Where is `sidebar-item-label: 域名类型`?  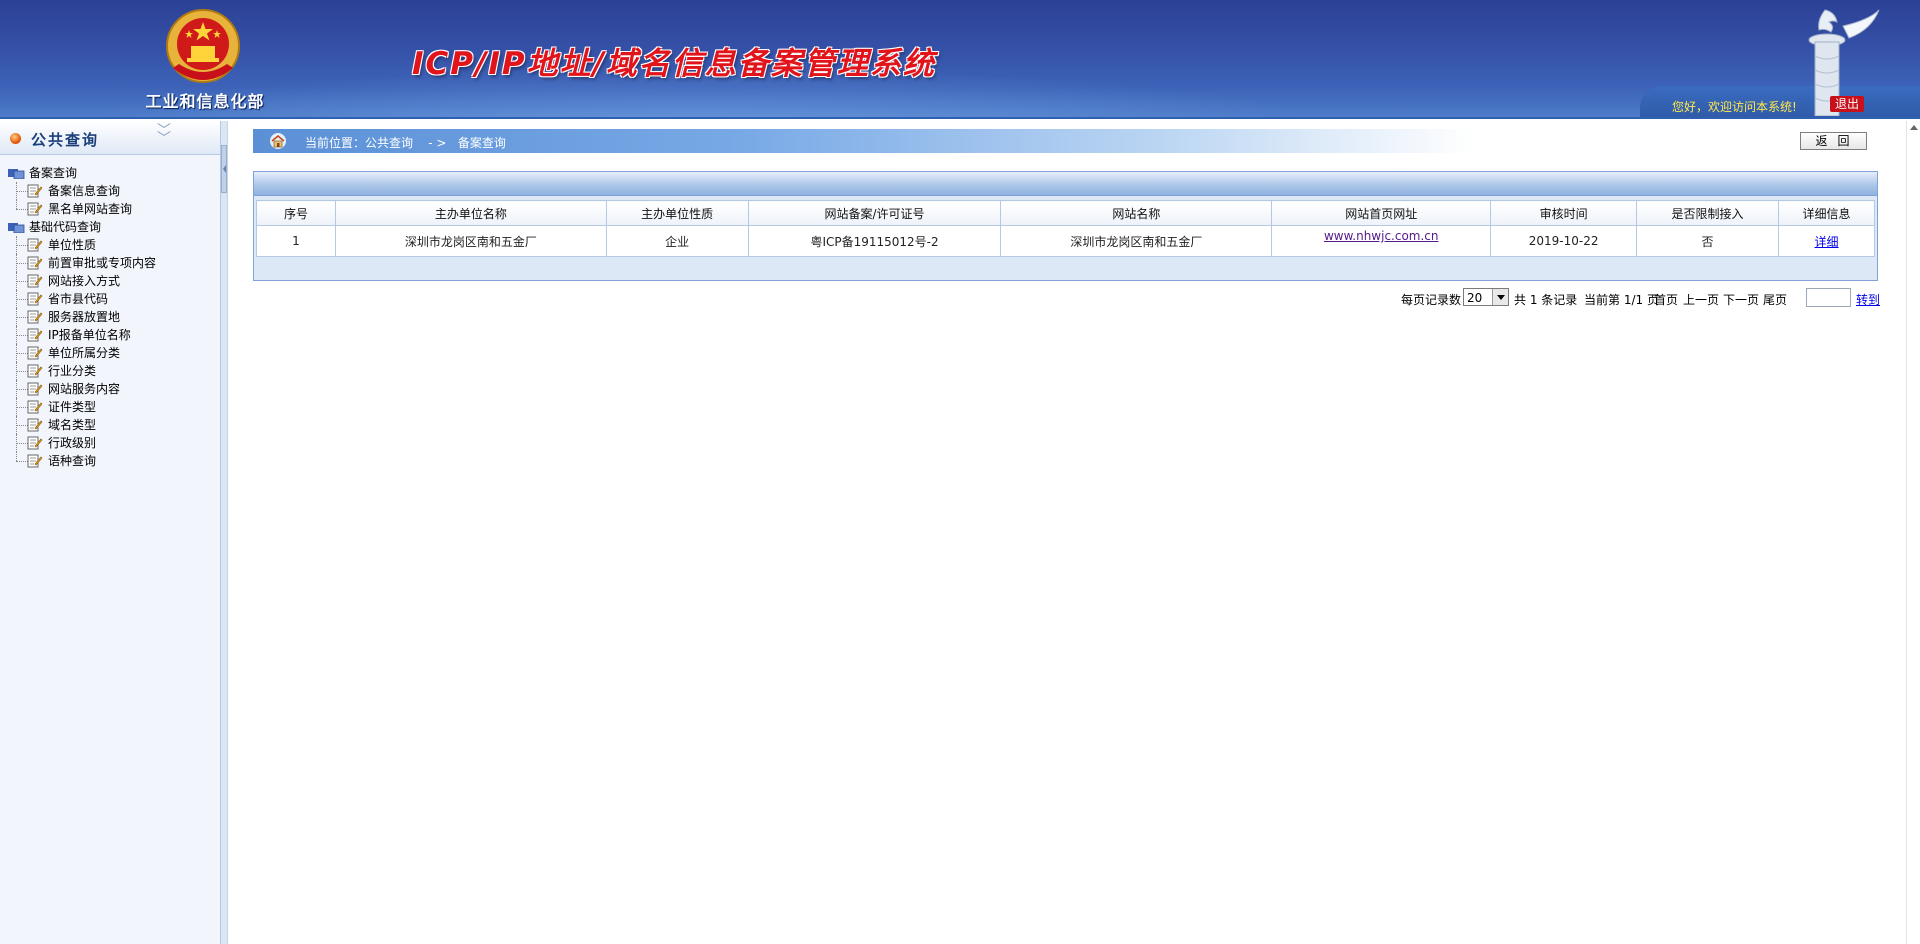 sidebar-item-label: 域名类型 is located at coordinates (72, 425).